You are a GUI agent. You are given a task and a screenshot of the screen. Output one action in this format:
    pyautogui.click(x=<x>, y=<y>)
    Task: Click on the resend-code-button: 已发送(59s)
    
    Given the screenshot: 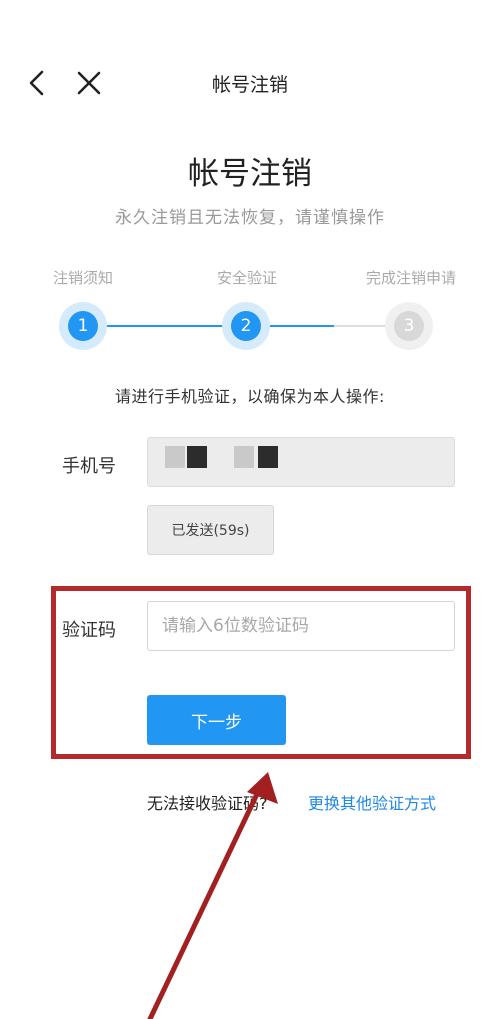 What is the action you would take?
    pyautogui.click(x=210, y=530)
    